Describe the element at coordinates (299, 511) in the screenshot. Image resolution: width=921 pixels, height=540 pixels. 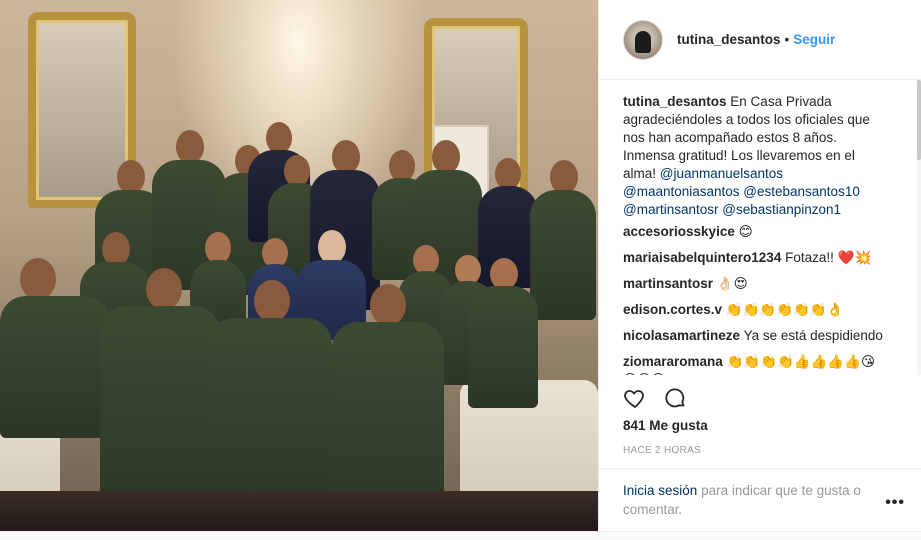
I see `floor` at that location.